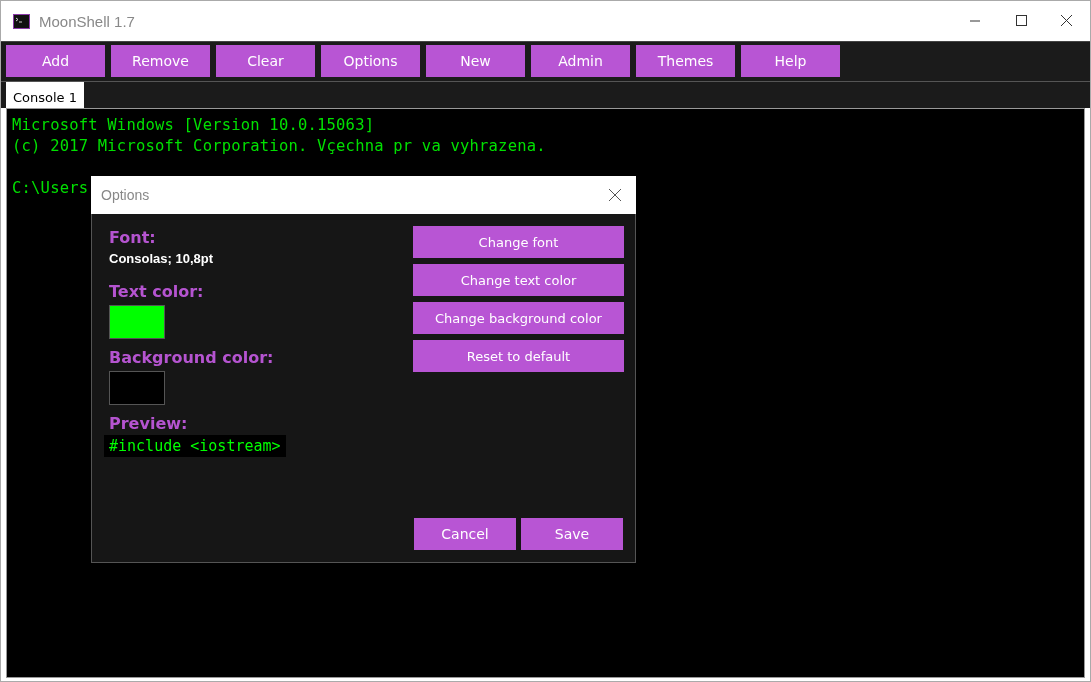 Image resolution: width=1091 pixels, height=682 pixels. I want to click on toolbar-button: New, so click(475, 61).